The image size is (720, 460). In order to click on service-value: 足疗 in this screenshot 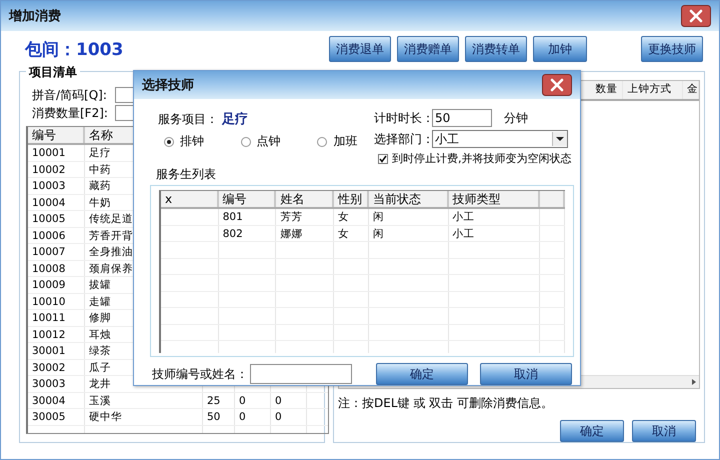, I will do `click(235, 119)`.